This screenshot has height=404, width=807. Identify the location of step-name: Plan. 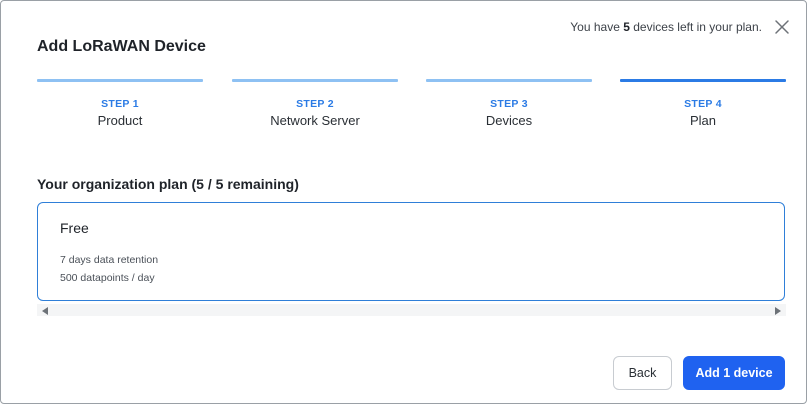
(703, 120).